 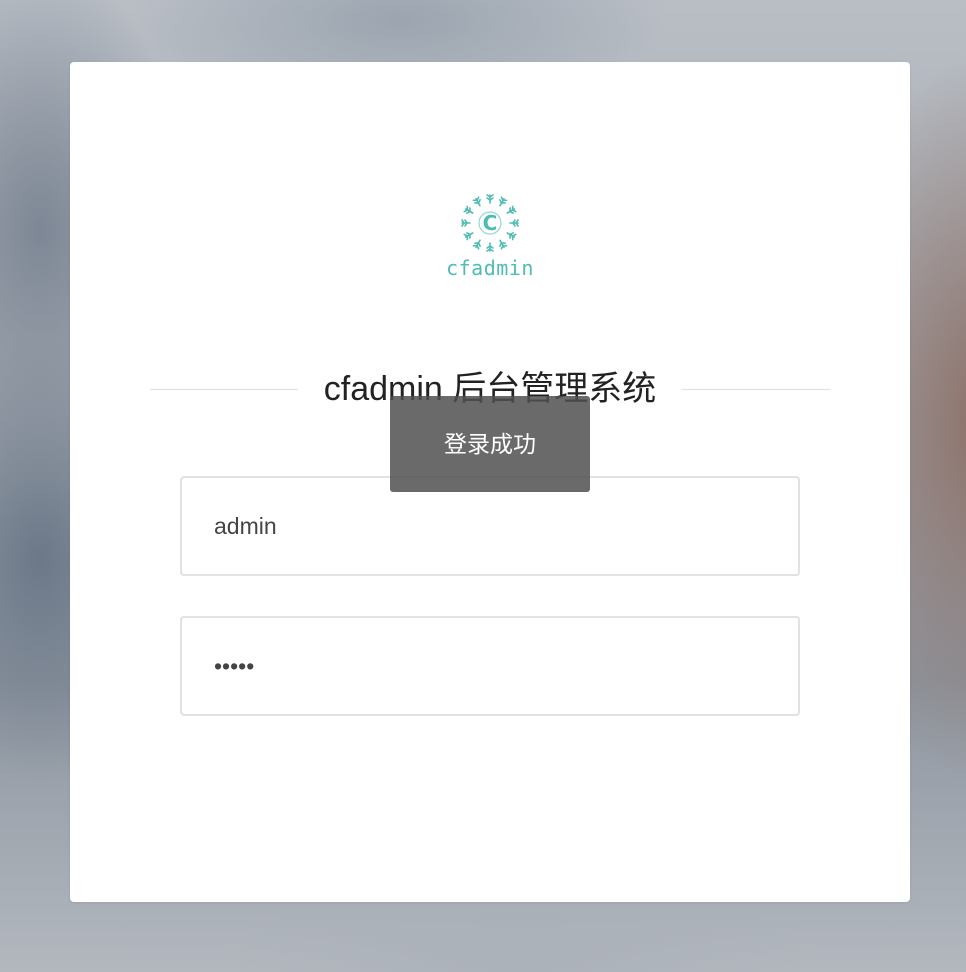 I want to click on password-input, so click(x=490, y=666).